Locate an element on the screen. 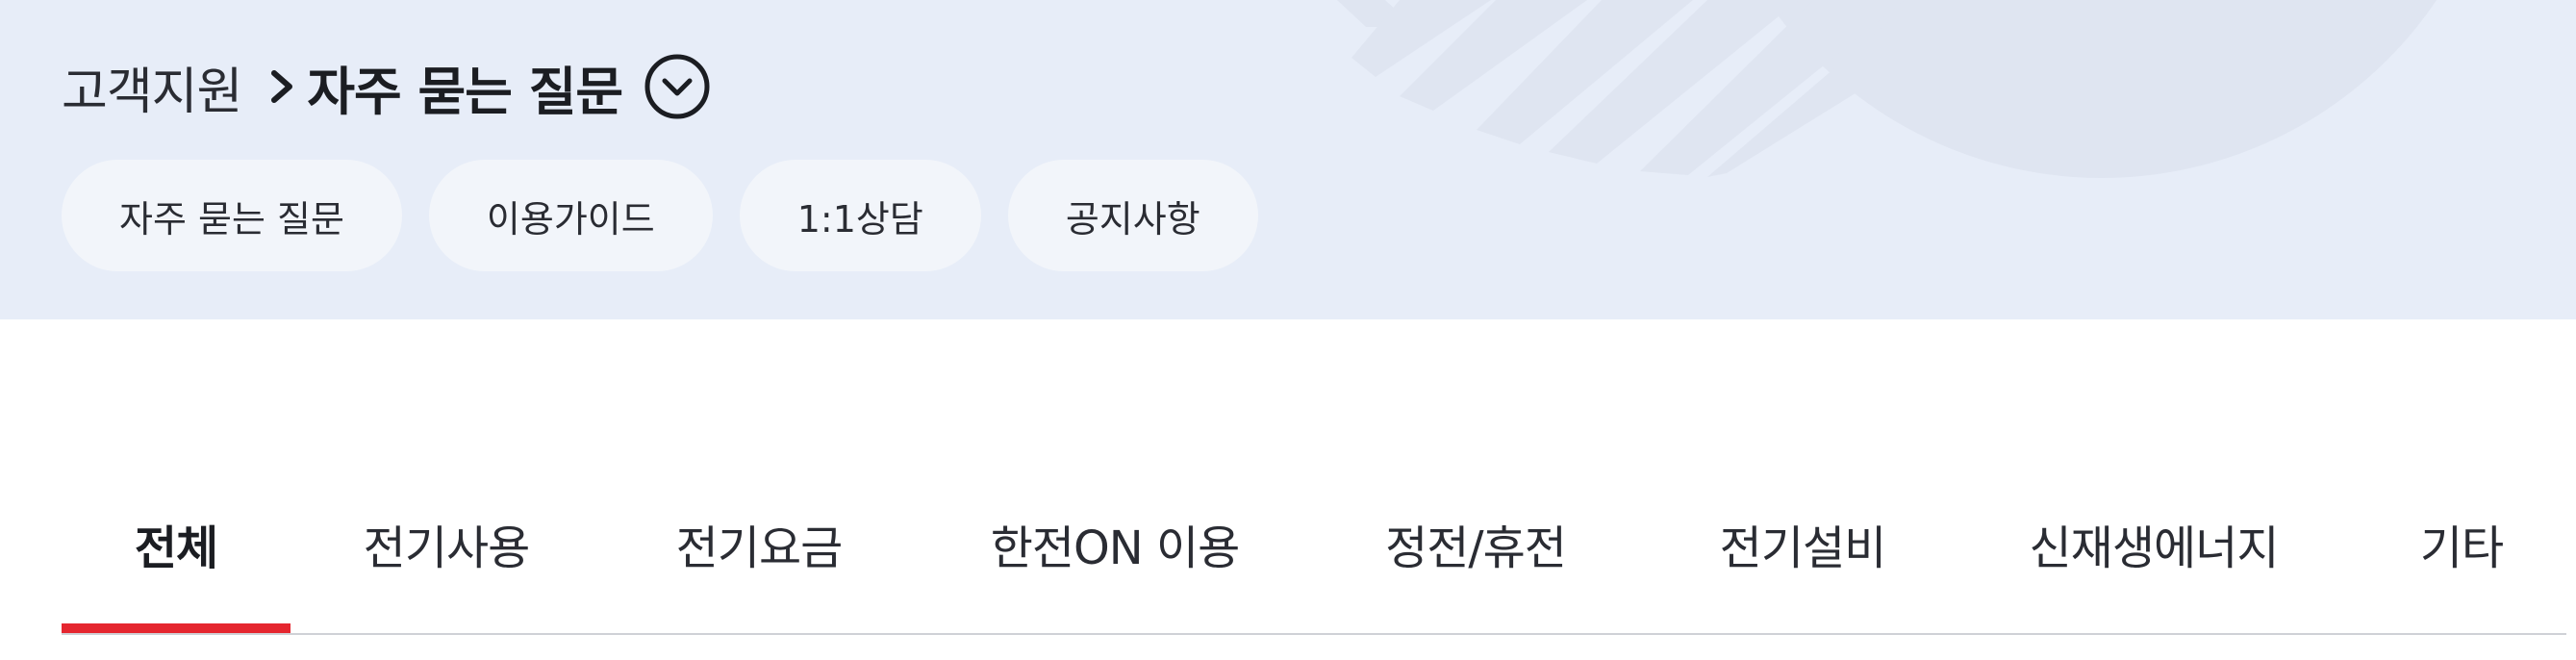  breadcrumb: 고객지원 자주 묻는 질문 is located at coordinates (387, 86).